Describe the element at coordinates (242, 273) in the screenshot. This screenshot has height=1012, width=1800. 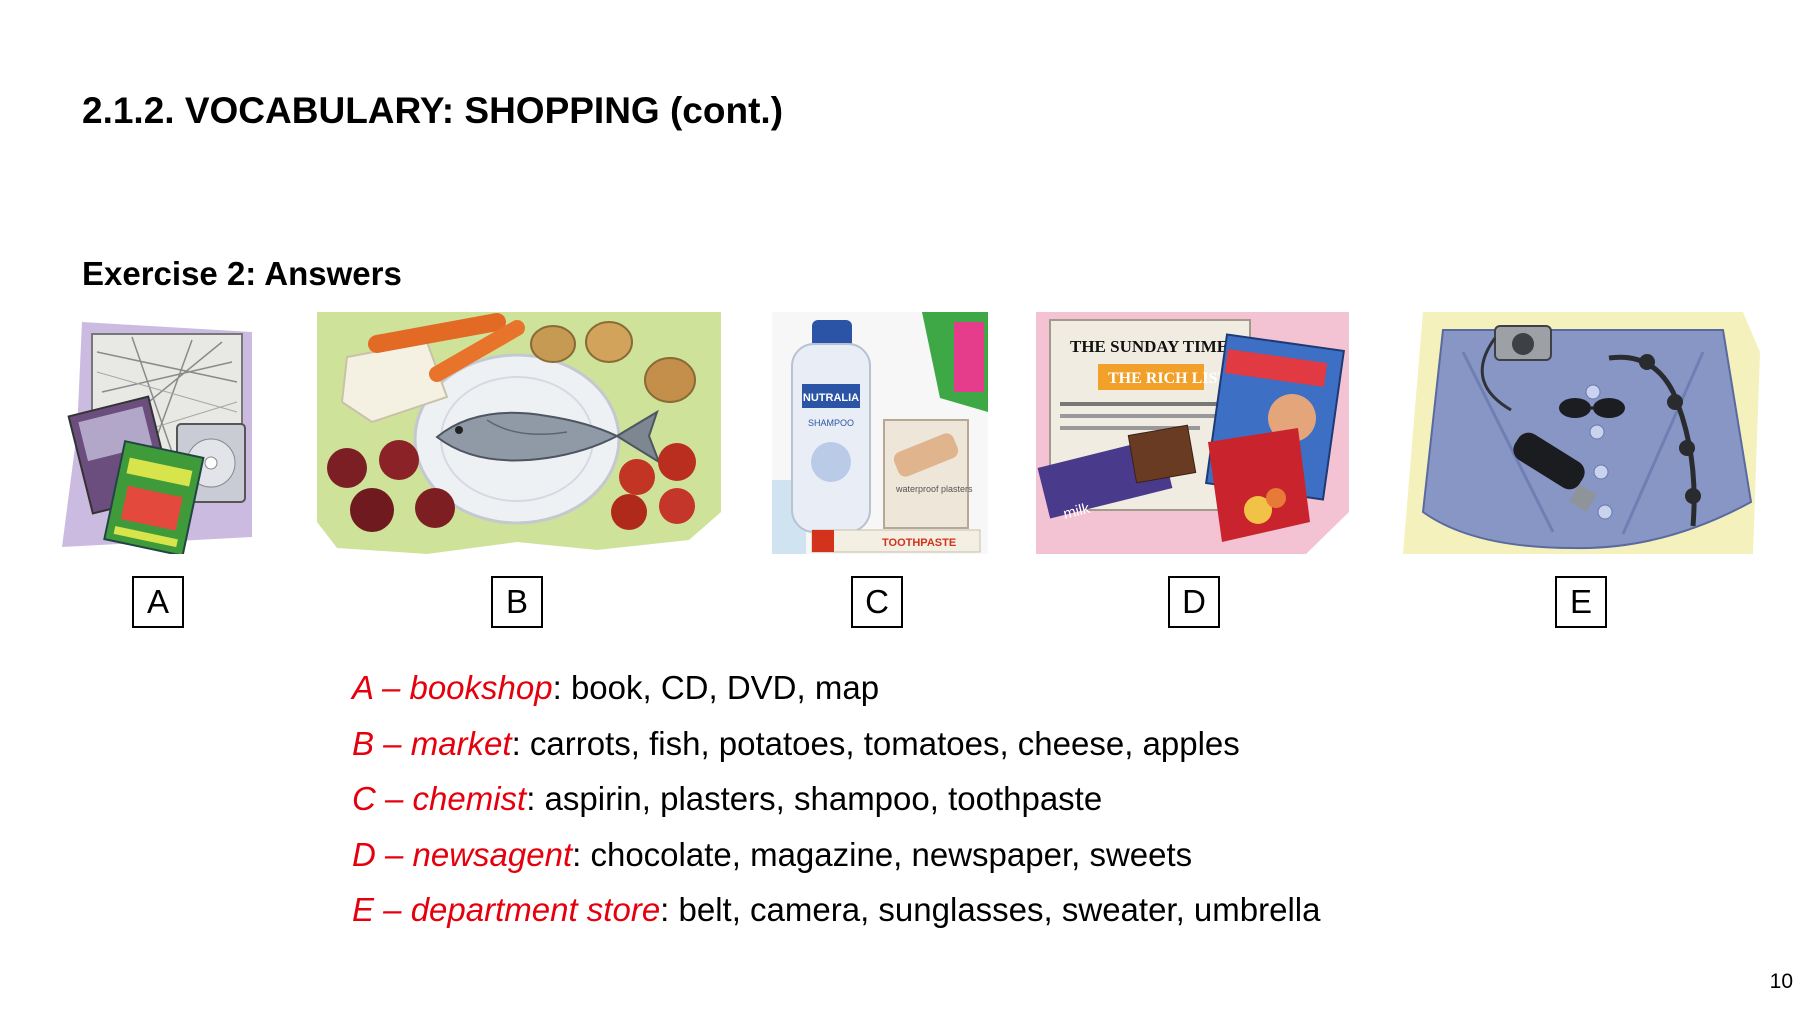
I see `exercise-heading: Exercise 2: Answers` at that location.